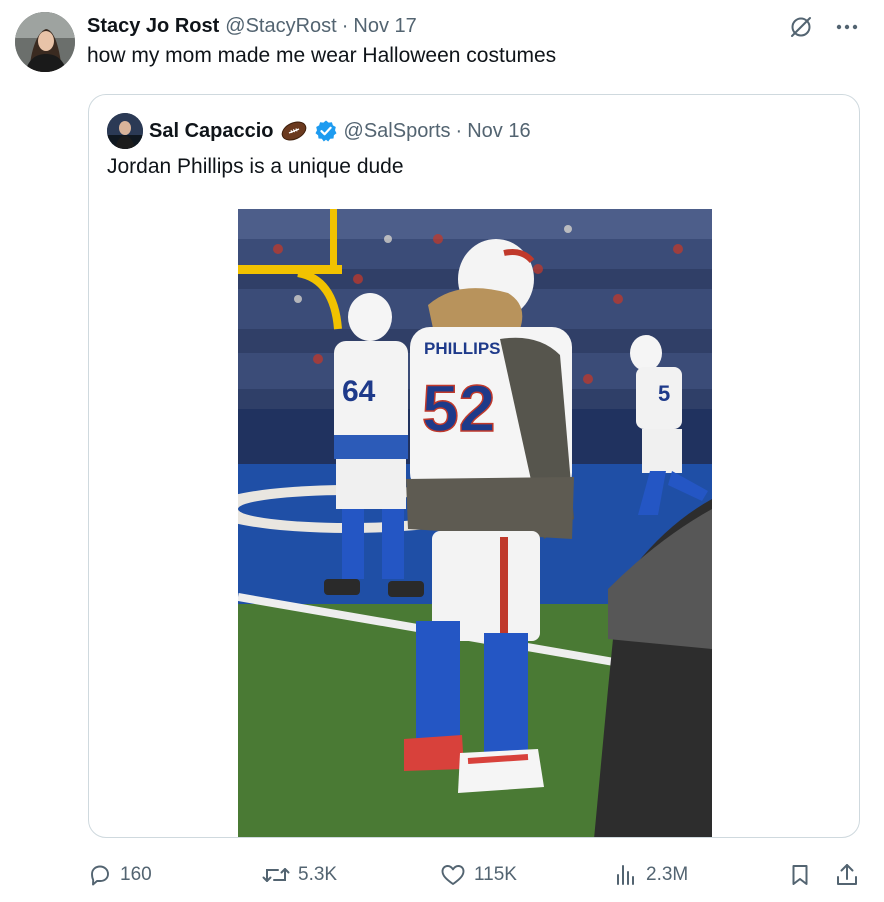 This screenshot has height=902, width=884. I want to click on quoted-author-meta: @SalSports · Nov 16, so click(437, 131).